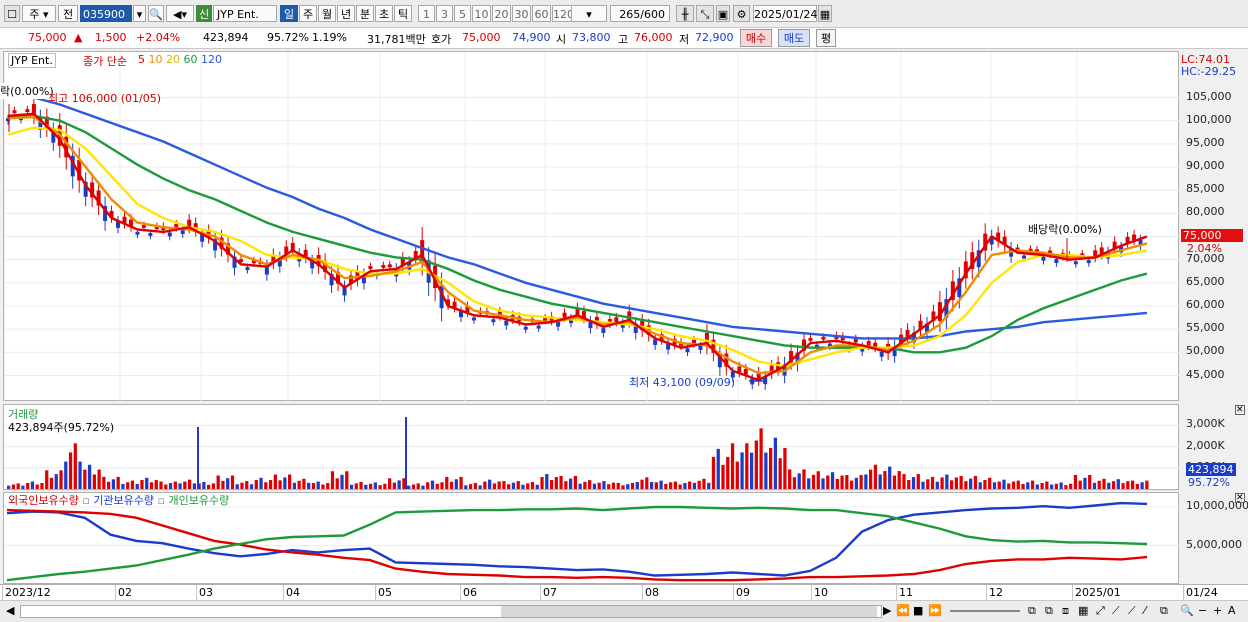  Describe the element at coordinates (1132, 611) in the screenshot. I see `trend-2-icon: ⟋` at that location.